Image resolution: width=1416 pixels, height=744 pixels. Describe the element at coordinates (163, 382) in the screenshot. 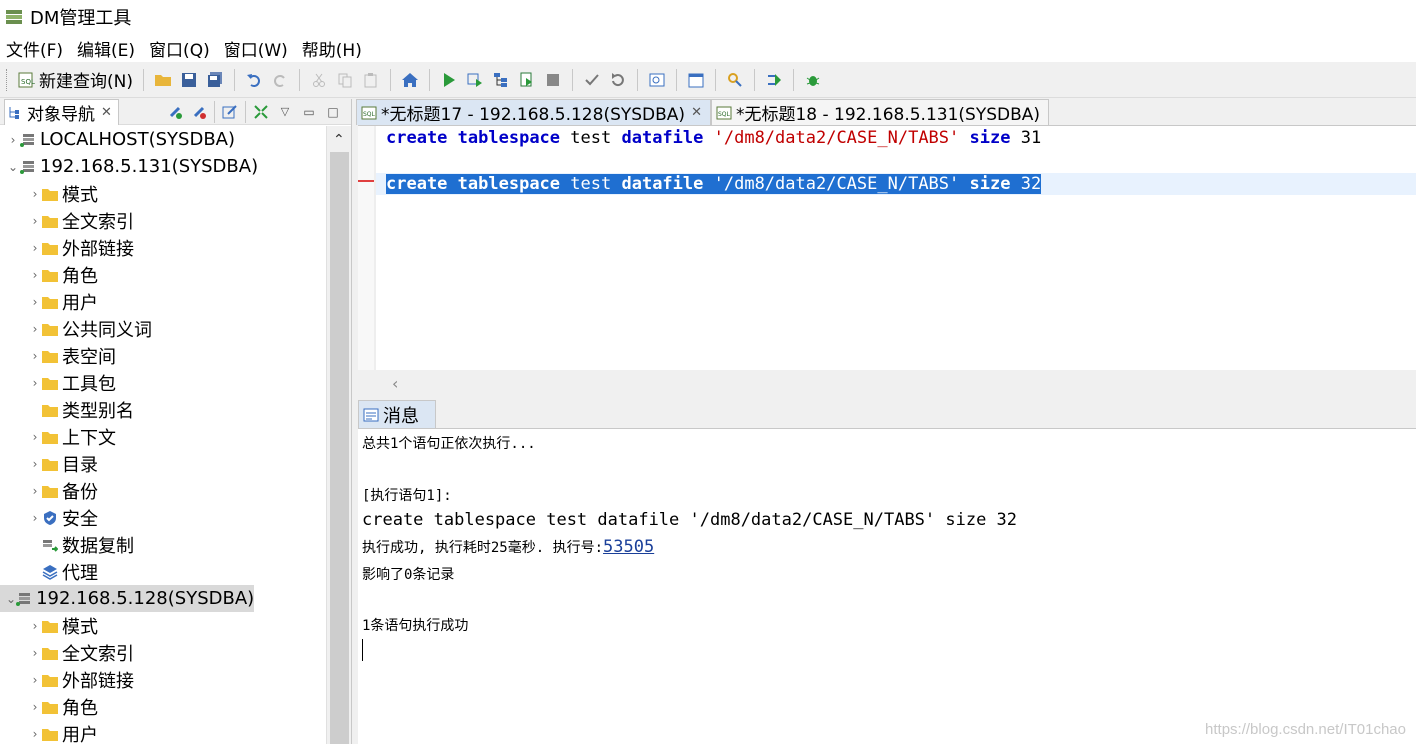

I see `tree-row: › 工具包` at that location.